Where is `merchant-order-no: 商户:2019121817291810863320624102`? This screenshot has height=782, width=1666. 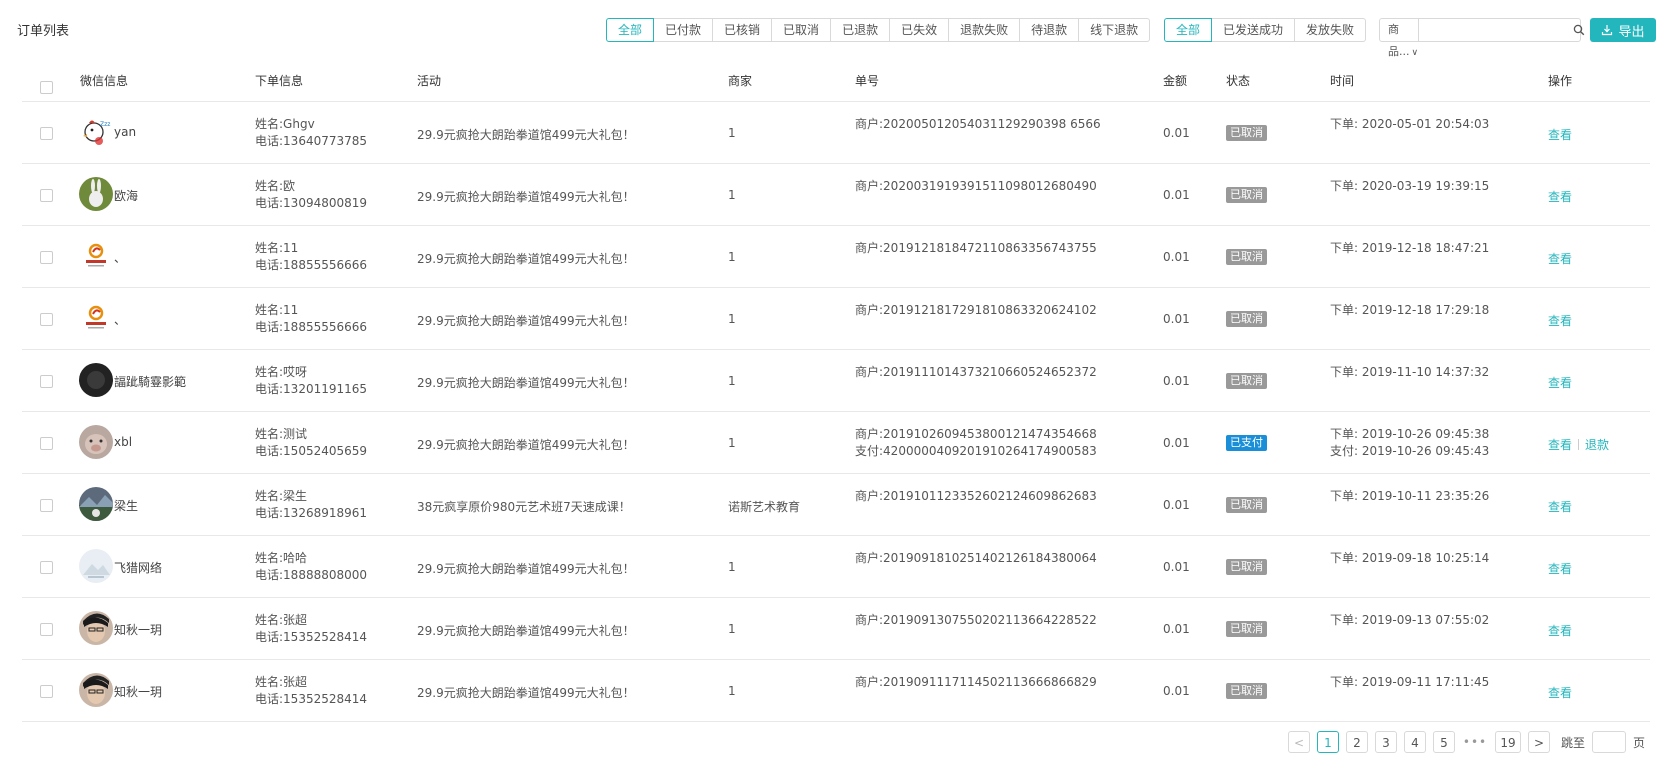
merchant-order-no: 商户:2019121817291810863320624102 is located at coordinates (976, 310).